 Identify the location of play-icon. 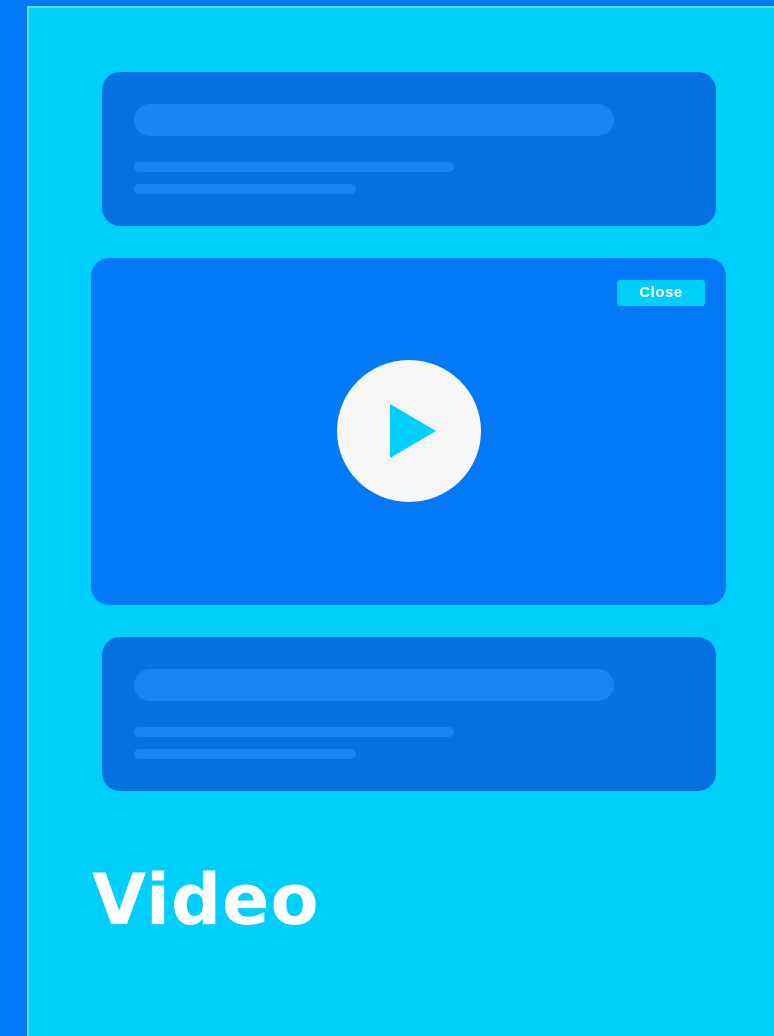
(413, 431).